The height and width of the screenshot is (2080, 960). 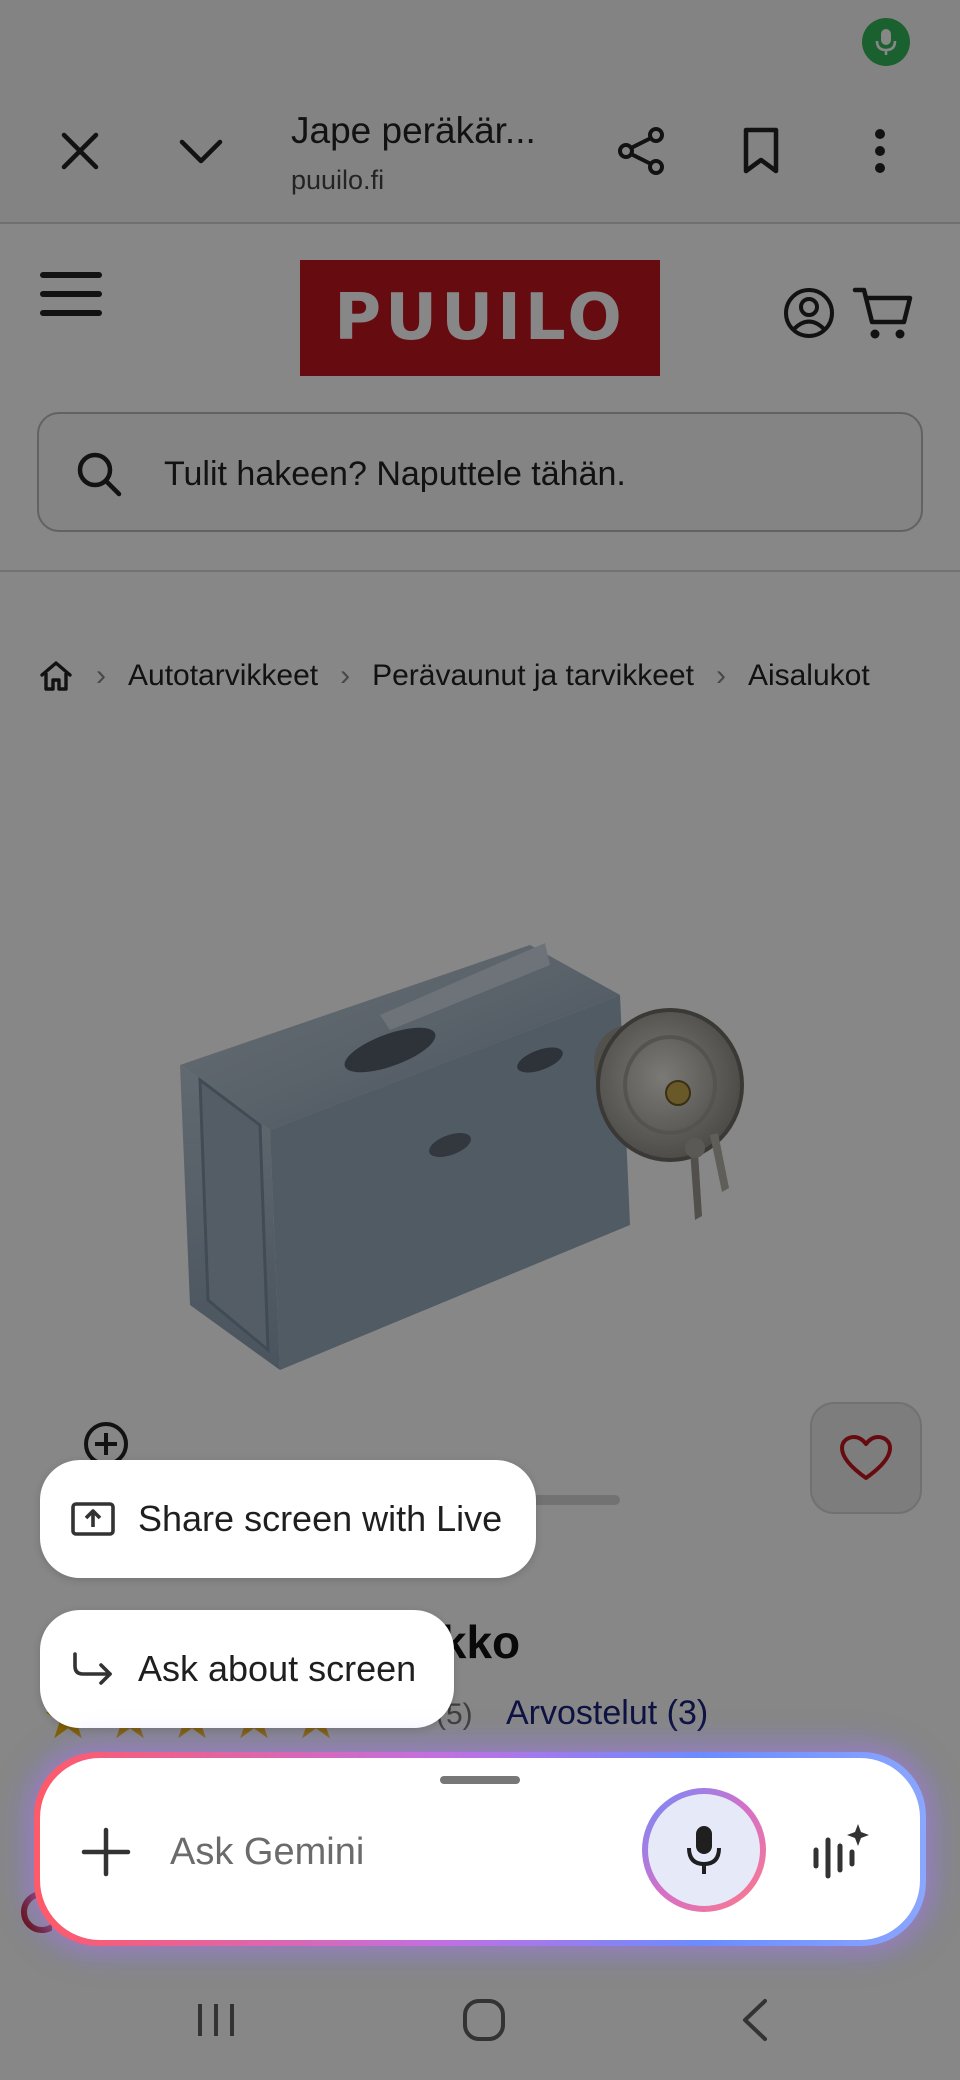 I want to click on gemini-live-icon, so click(x=840, y=1852).